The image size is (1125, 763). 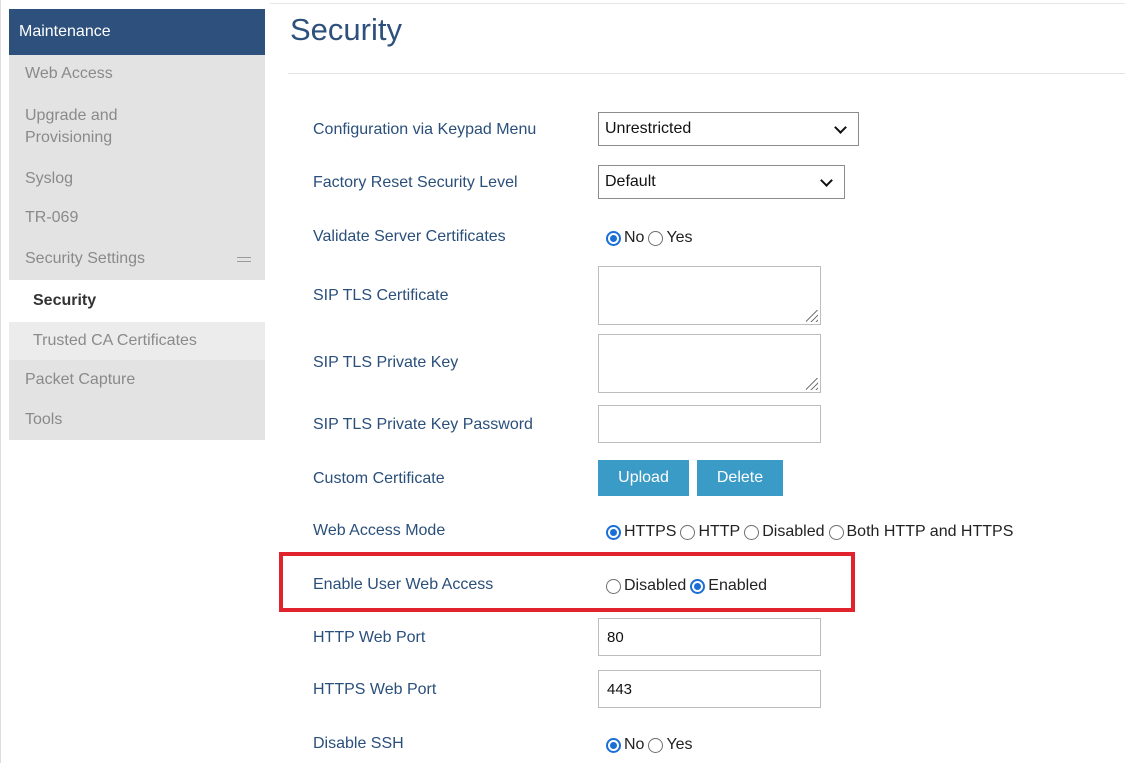 What do you see at coordinates (386, 362) in the screenshot?
I see `sip-tls-key-label: SIP TLS Private Key` at bounding box center [386, 362].